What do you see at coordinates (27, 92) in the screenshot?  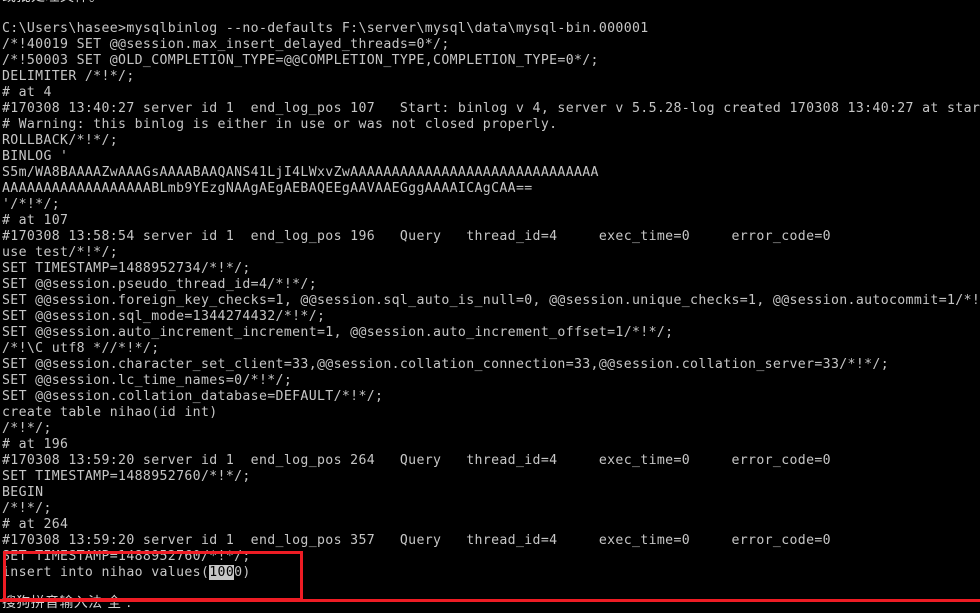 I see `console-line: # at 4` at bounding box center [27, 92].